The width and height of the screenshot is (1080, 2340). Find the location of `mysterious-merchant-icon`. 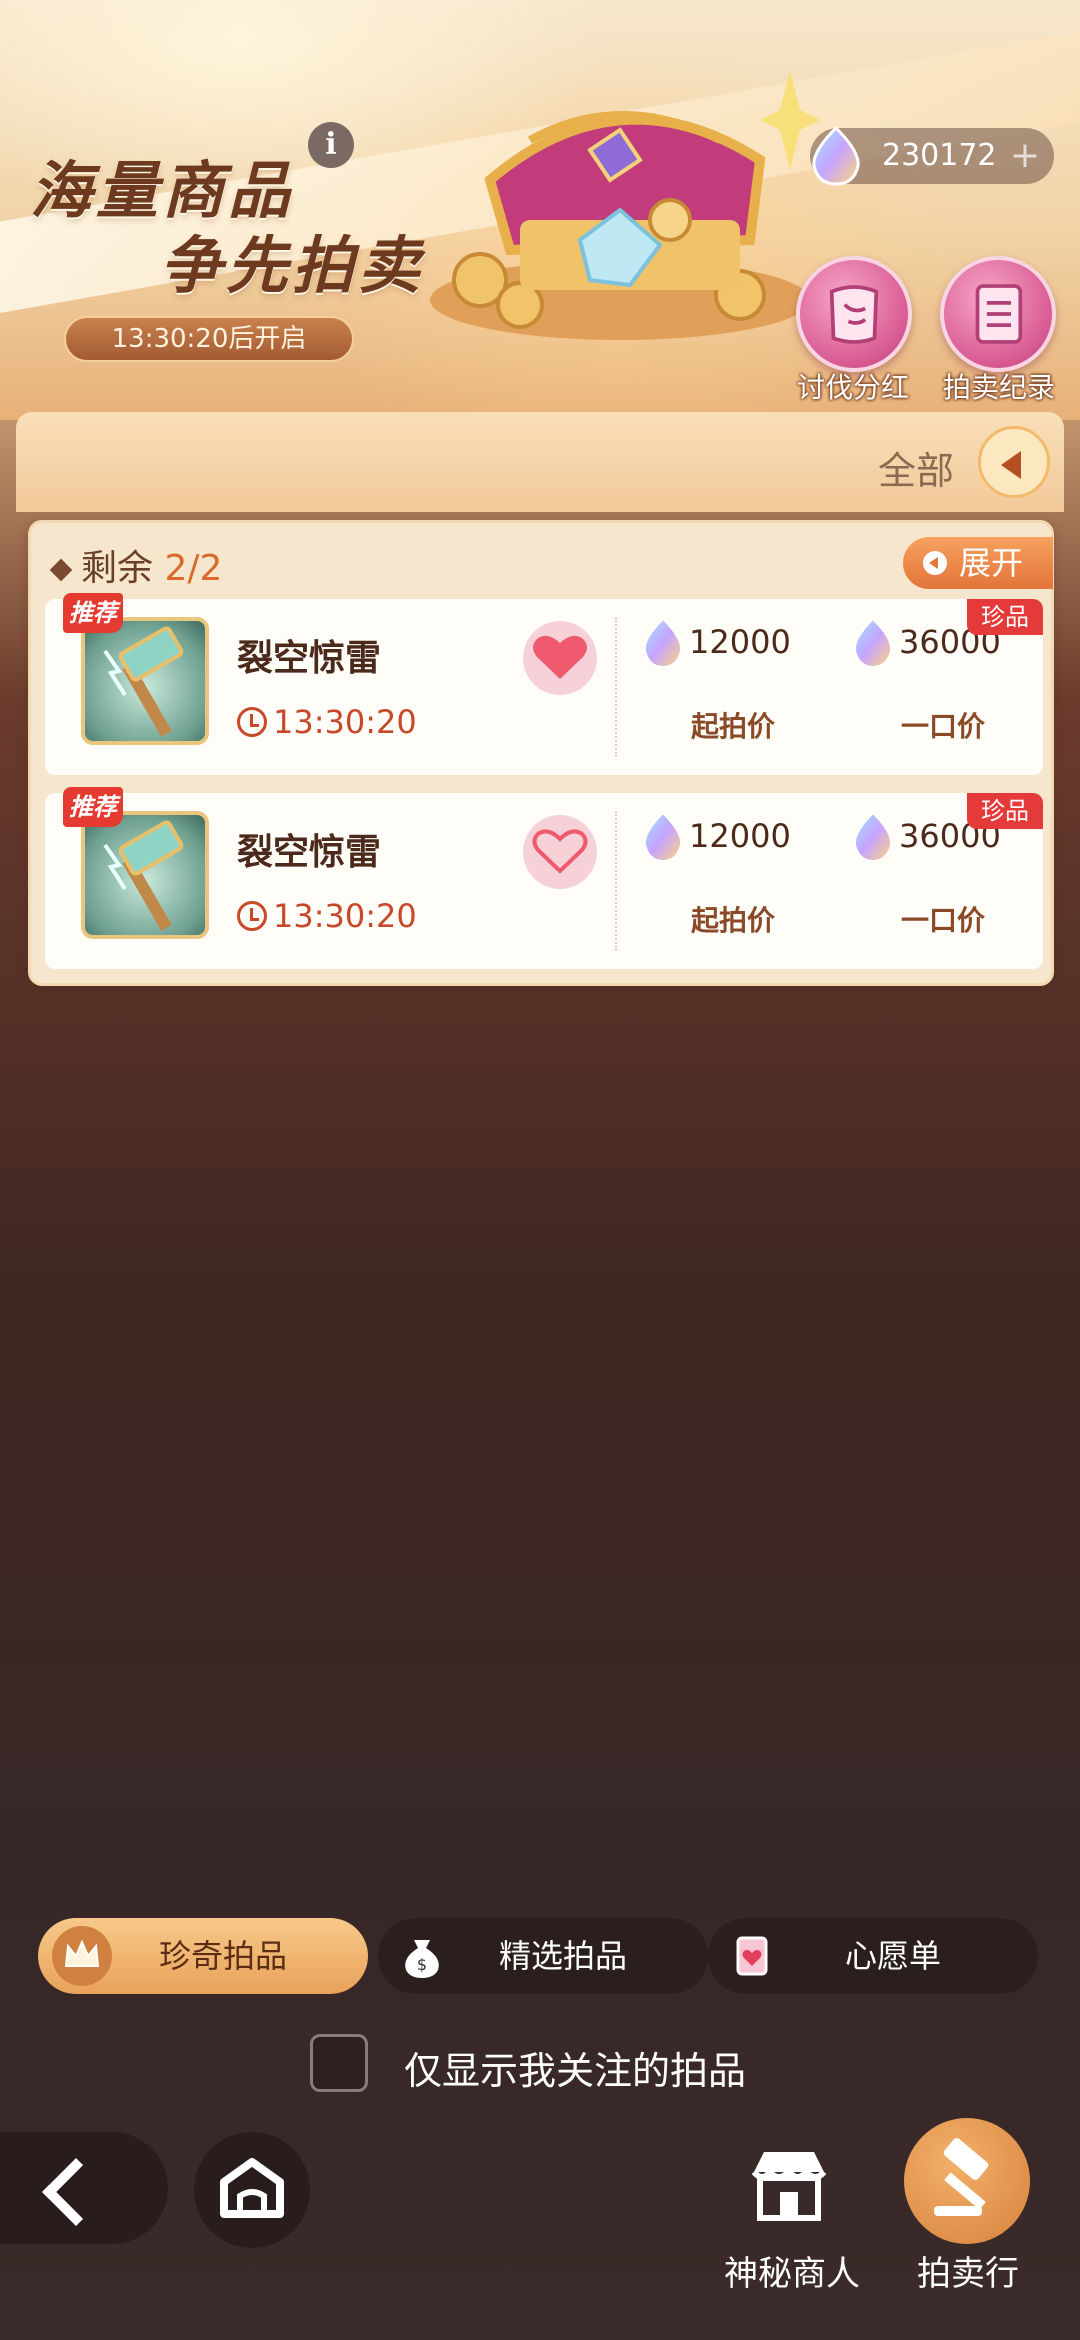

mysterious-merchant-icon is located at coordinates (789, 2187).